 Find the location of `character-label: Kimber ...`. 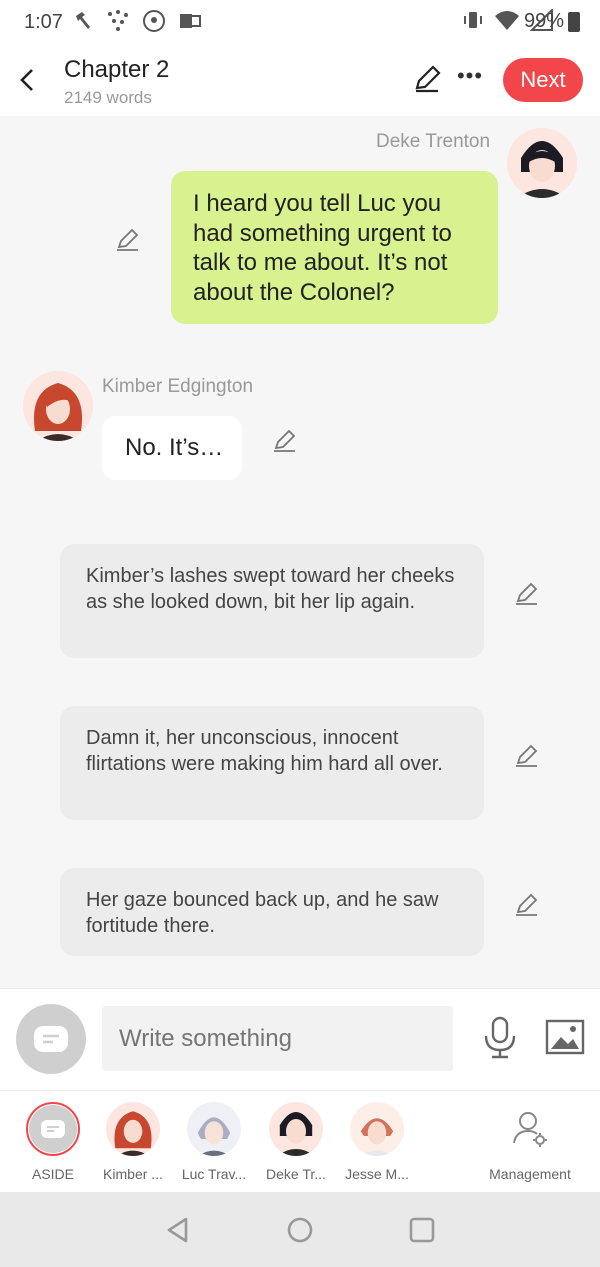

character-label: Kimber ... is located at coordinates (133, 1174).